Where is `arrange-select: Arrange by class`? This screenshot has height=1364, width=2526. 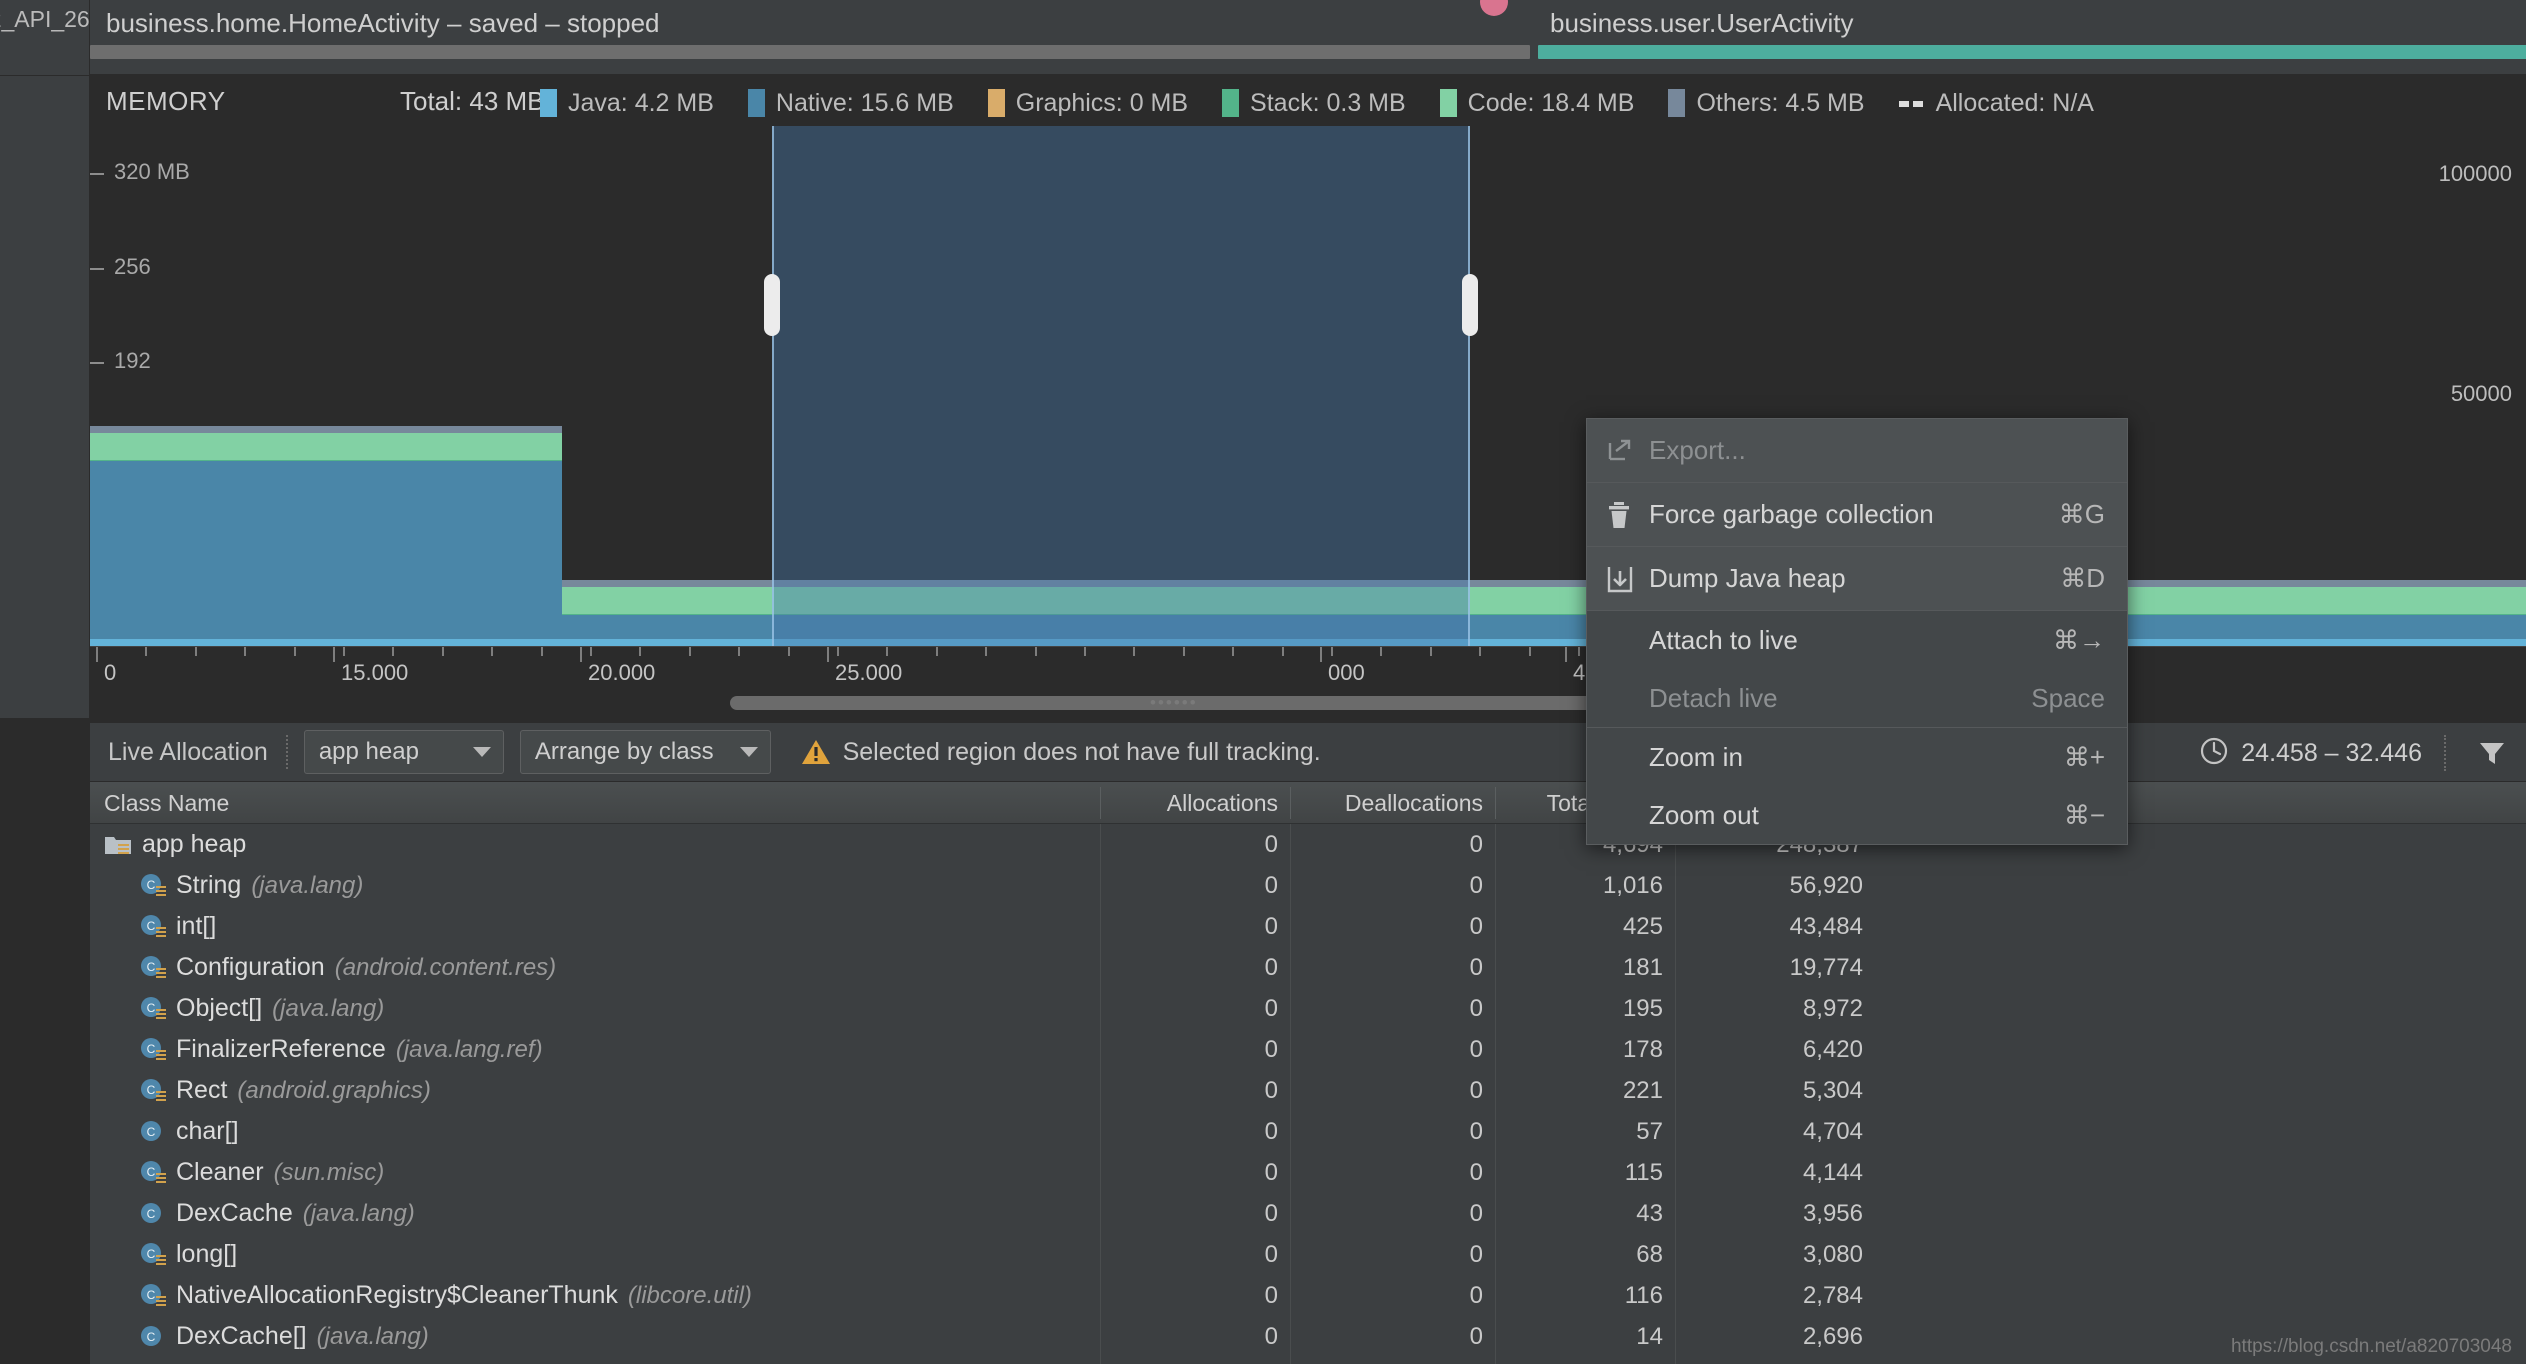
arrange-select: Arrange by class is located at coordinates (645, 752).